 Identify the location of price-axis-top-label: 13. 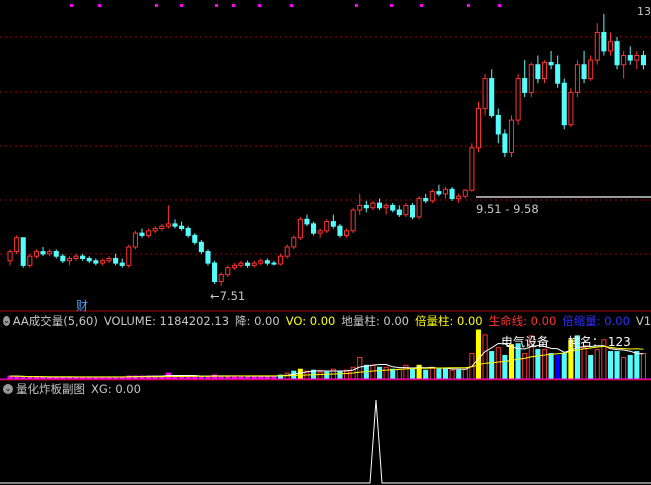
(644, 11).